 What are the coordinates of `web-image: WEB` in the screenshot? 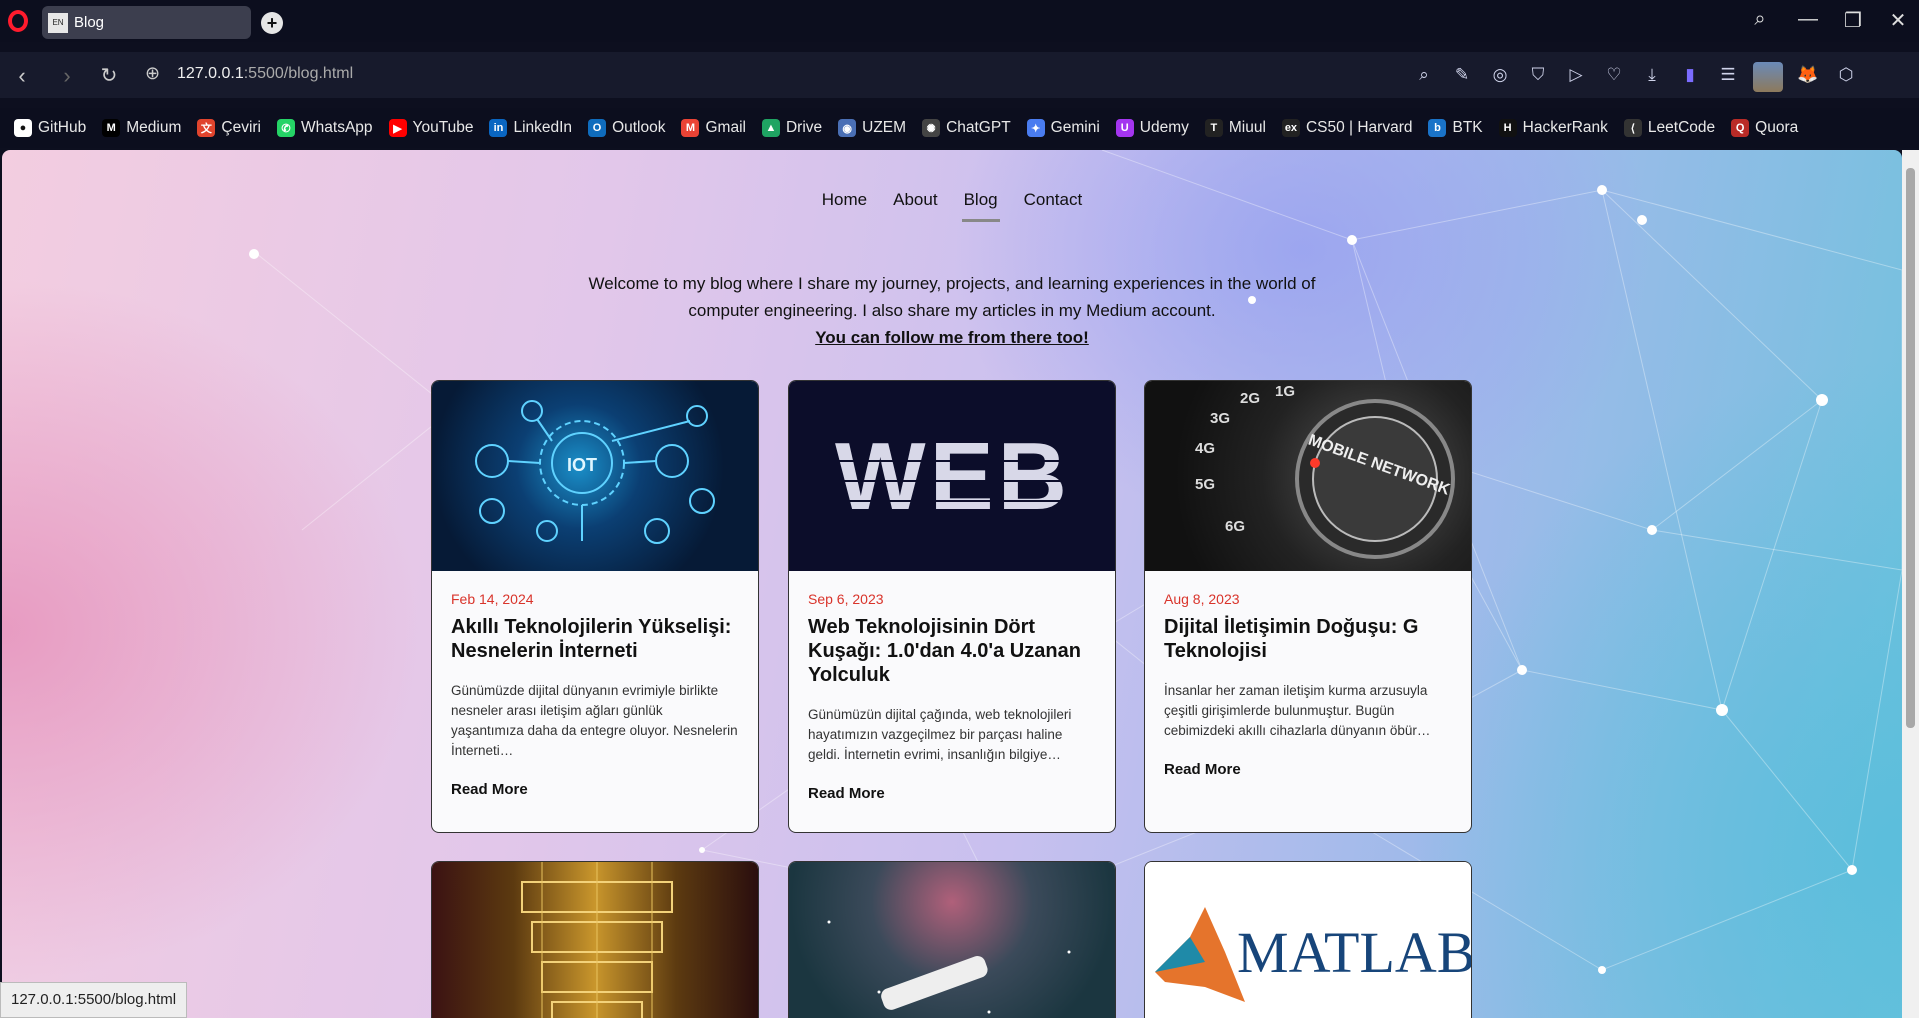 It's located at (952, 476).